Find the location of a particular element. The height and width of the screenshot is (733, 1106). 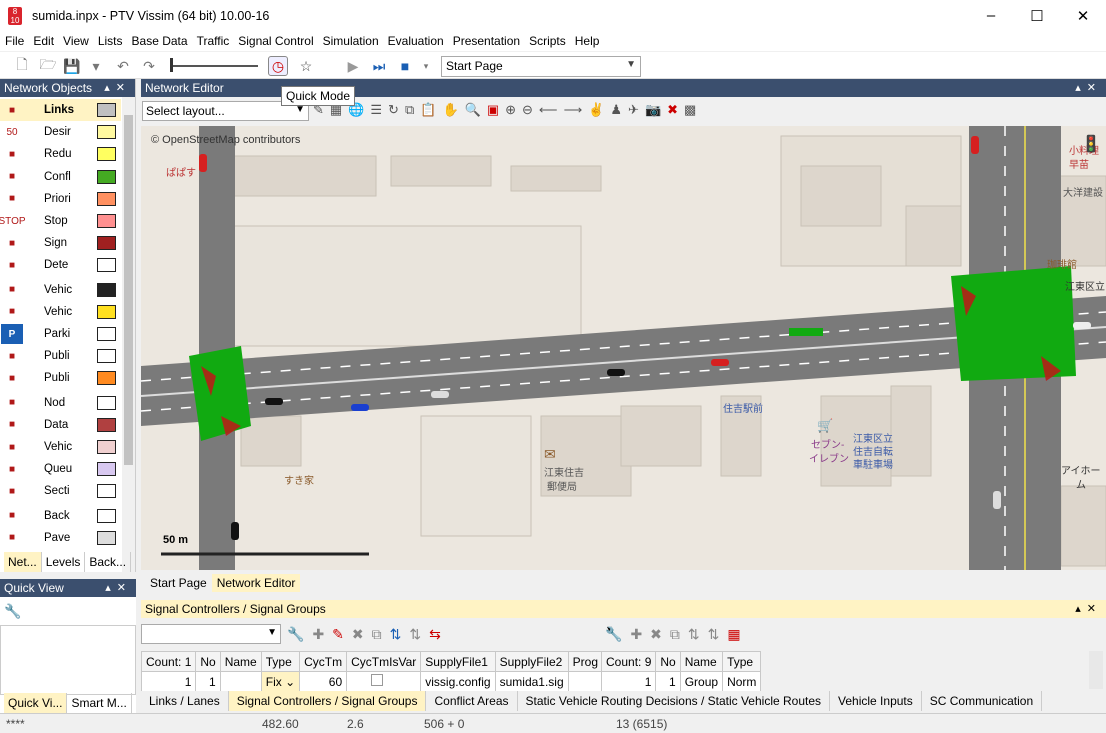

tab-signal-controllers: Signal Controllers / Signal Groups is located at coordinates (327, 701).